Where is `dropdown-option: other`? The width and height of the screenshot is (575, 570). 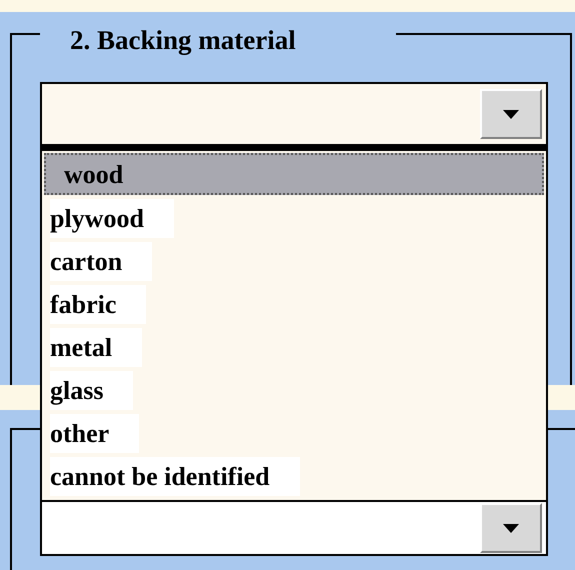
dropdown-option: other is located at coordinates (294, 433).